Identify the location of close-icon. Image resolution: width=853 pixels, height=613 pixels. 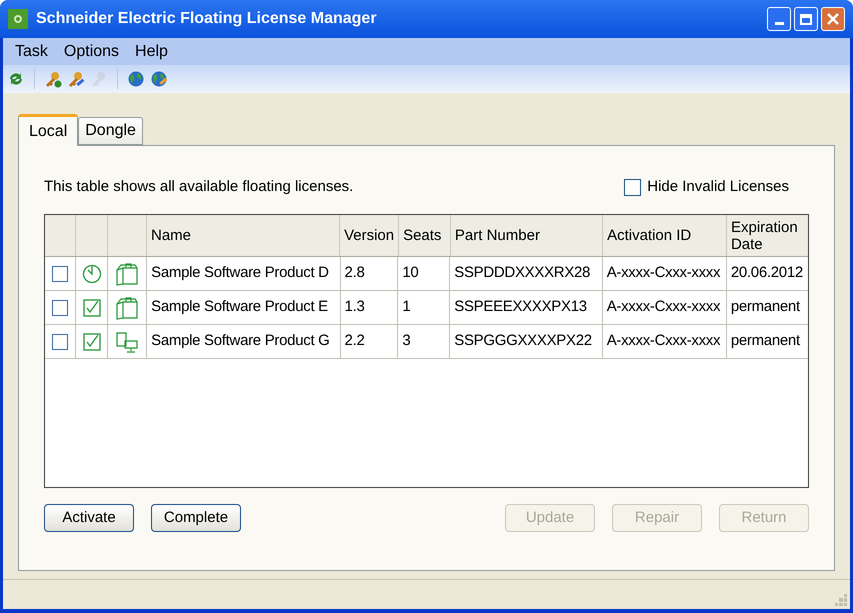
(833, 19).